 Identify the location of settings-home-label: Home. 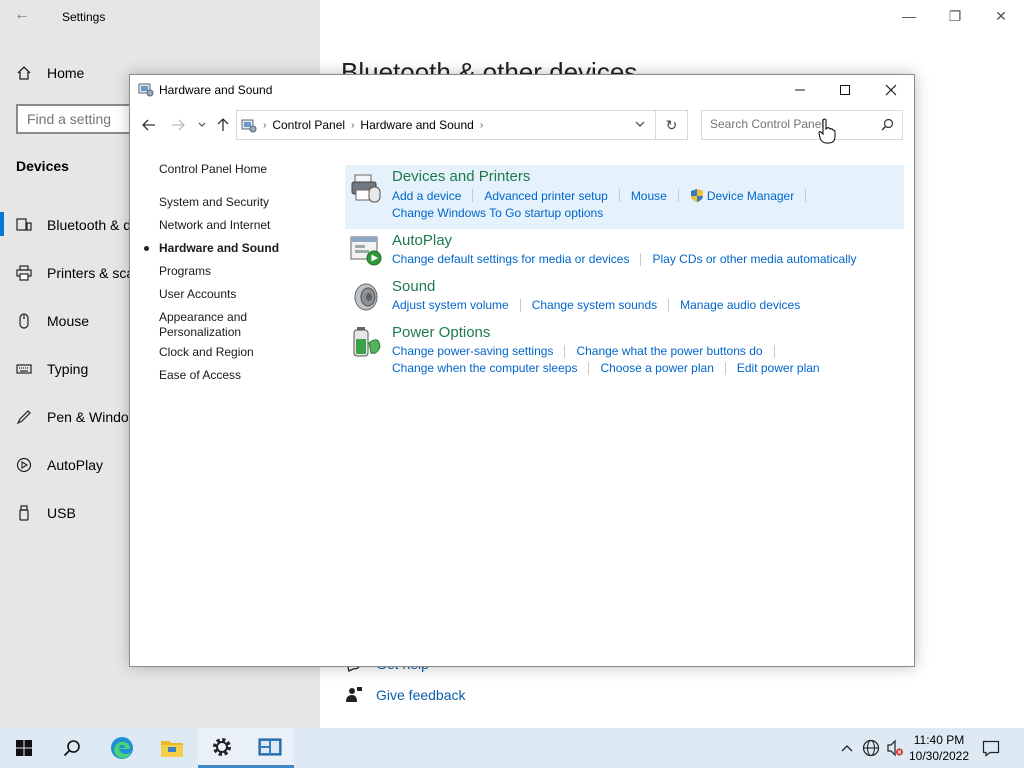
(66, 73).